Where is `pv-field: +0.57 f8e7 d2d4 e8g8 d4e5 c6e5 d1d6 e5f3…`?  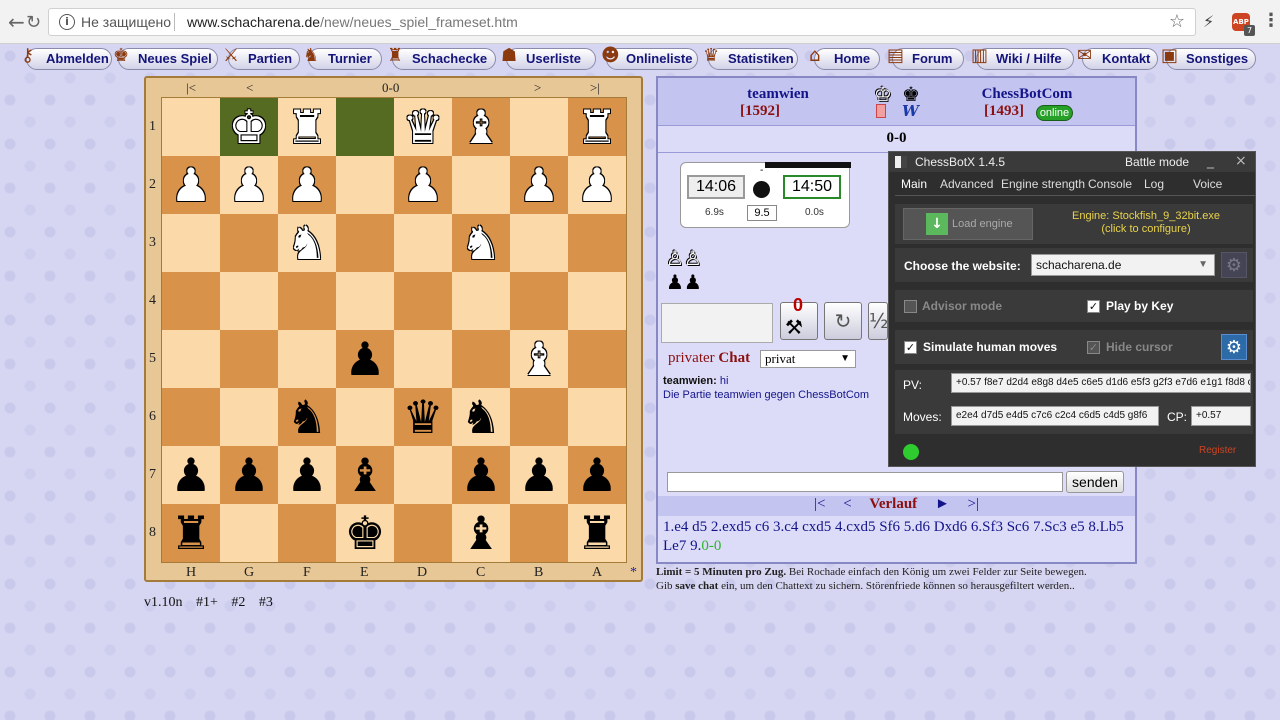 pv-field: +0.57 f8e7 d2d4 e8g8 d4e5 c6e5 d1d6 e5f3… is located at coordinates (1101, 383).